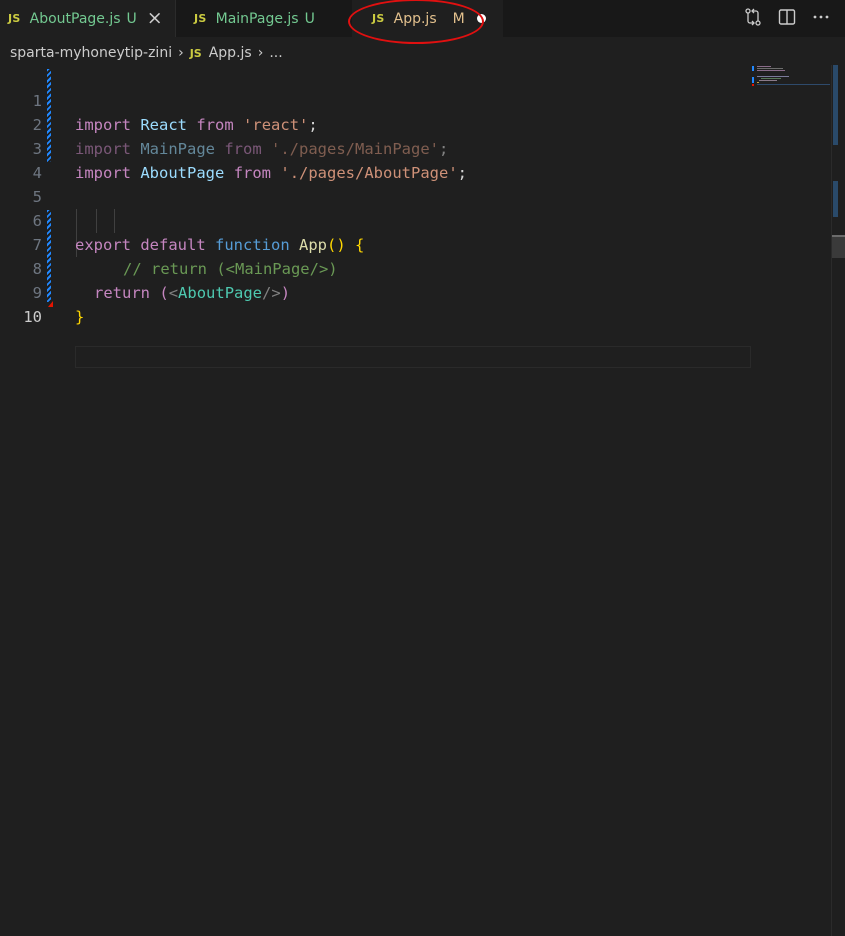 This screenshot has height=936, width=845. Describe the element at coordinates (257, 18) in the screenshot. I see `tab-label: MainPage.js` at that location.